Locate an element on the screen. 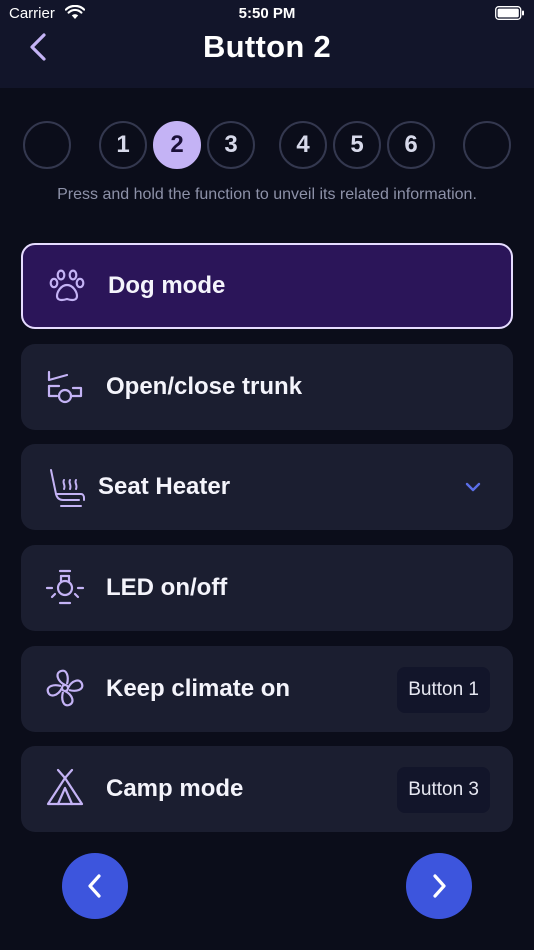 This screenshot has height=950, width=534. paw-icon is located at coordinates (67, 285).